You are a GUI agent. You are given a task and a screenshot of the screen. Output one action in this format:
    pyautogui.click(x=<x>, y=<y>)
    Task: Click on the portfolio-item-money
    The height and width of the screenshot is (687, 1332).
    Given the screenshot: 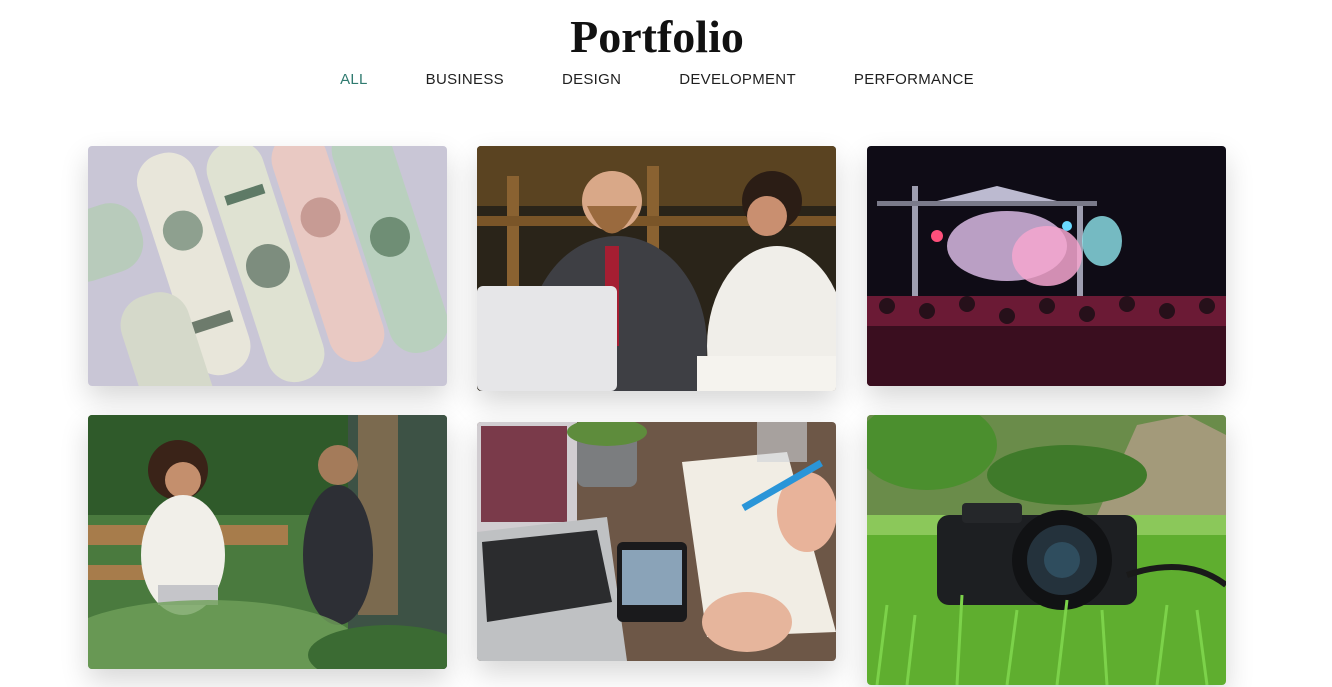 What is the action you would take?
    pyautogui.click(x=267, y=266)
    